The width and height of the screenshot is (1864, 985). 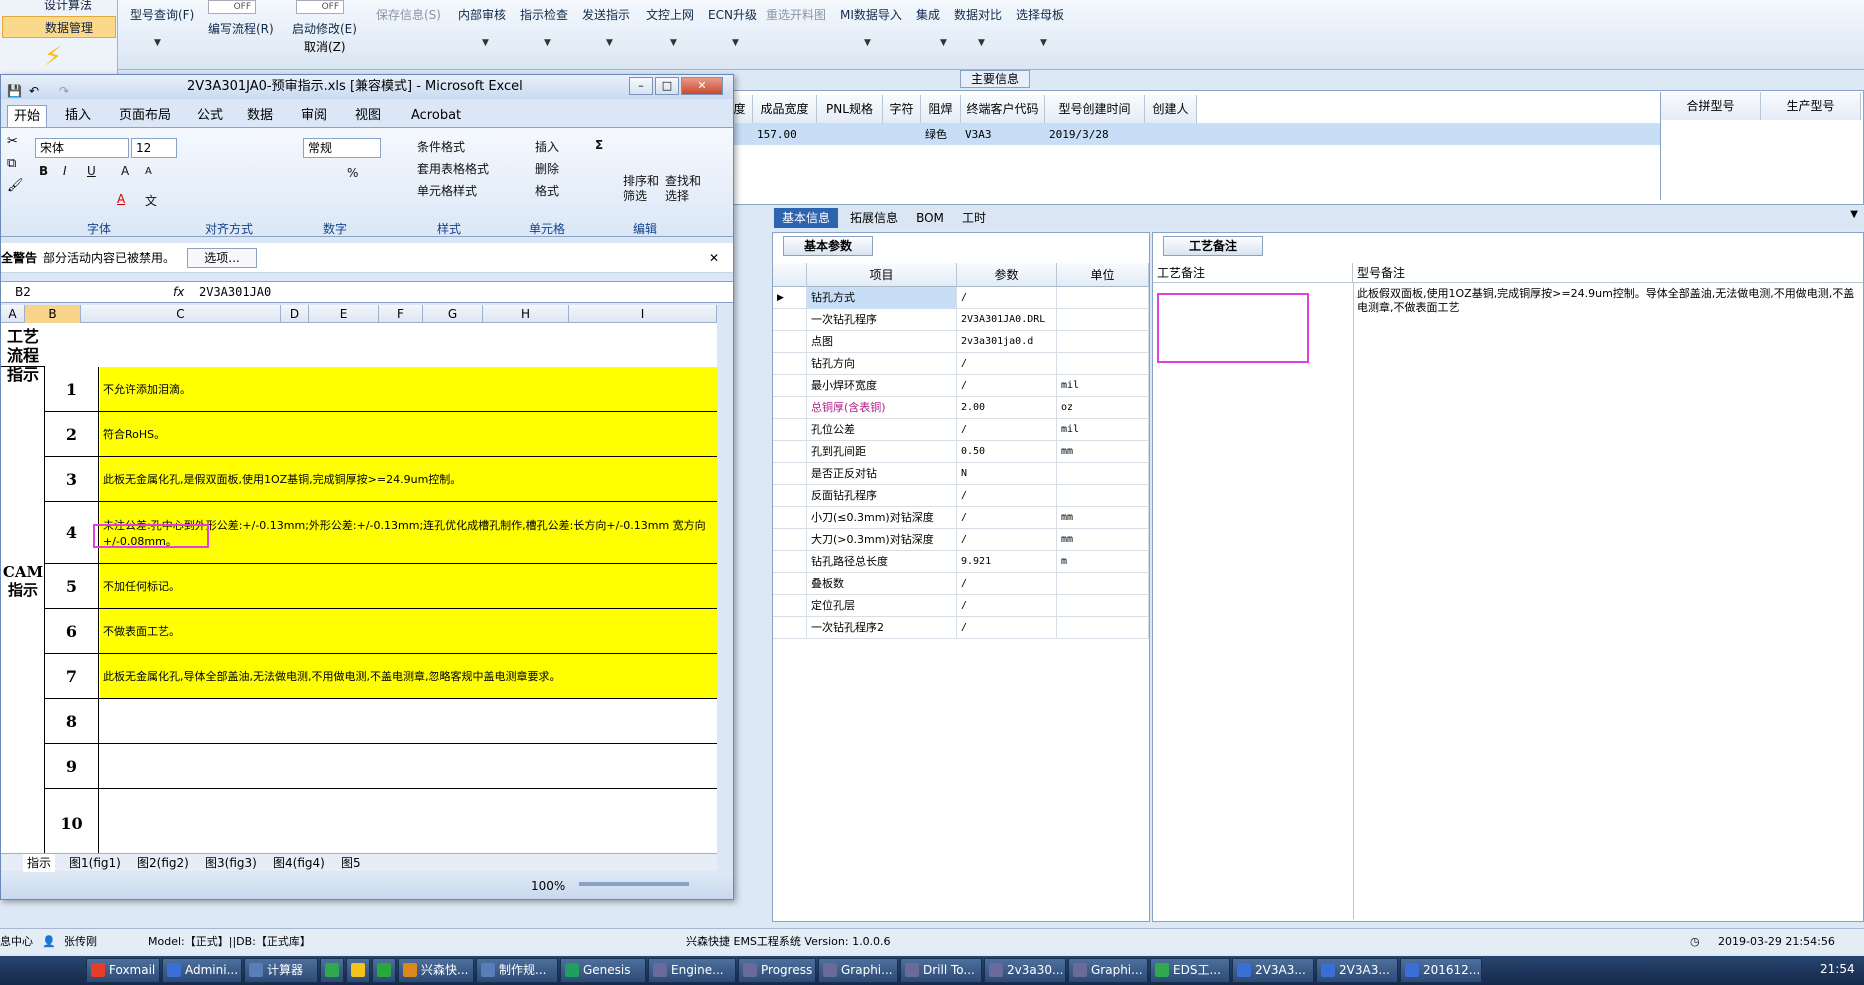 I want to click on param-row: 一次钻孔程序 2V3A301JA0.DRL, so click(x=961, y=320).